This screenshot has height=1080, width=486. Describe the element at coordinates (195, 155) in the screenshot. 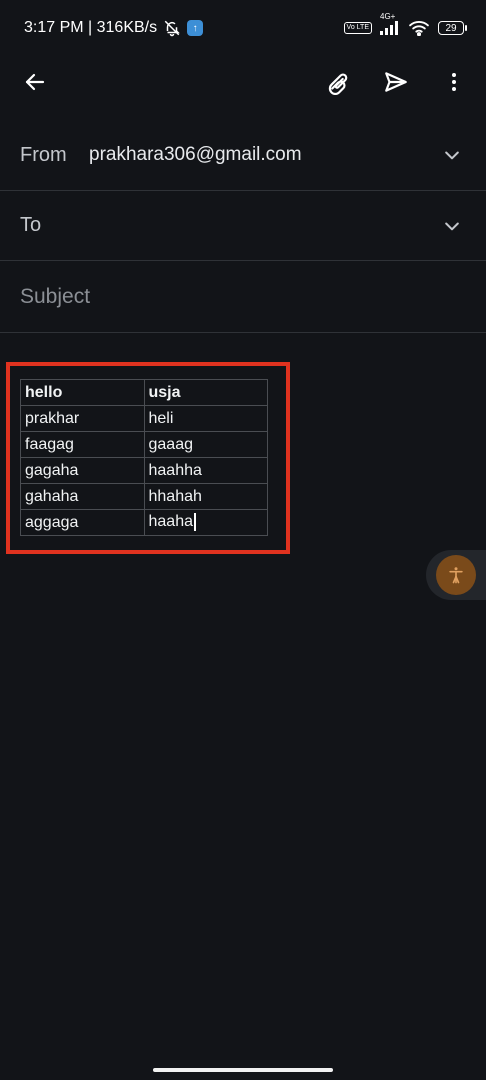

I see `from-value: prakhara306@gmail.com` at that location.